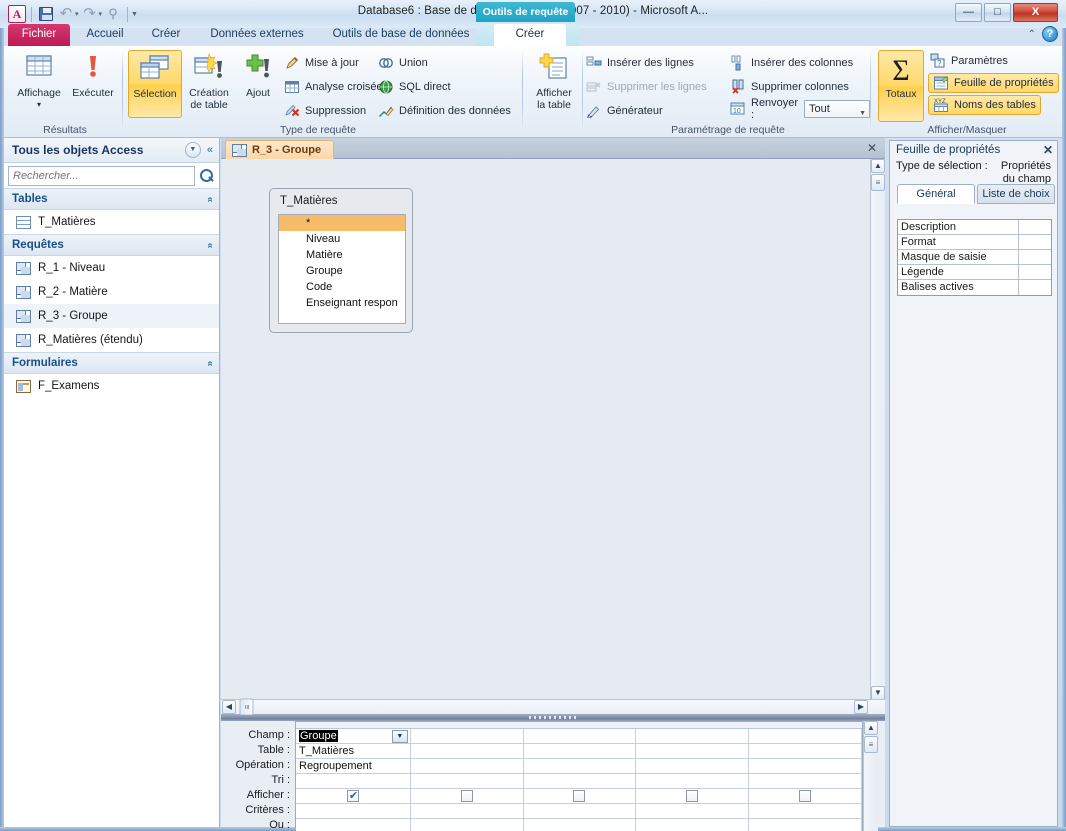 The width and height of the screenshot is (1066, 831). I want to click on tab-creer-requete-active: Créer, so click(530, 35).